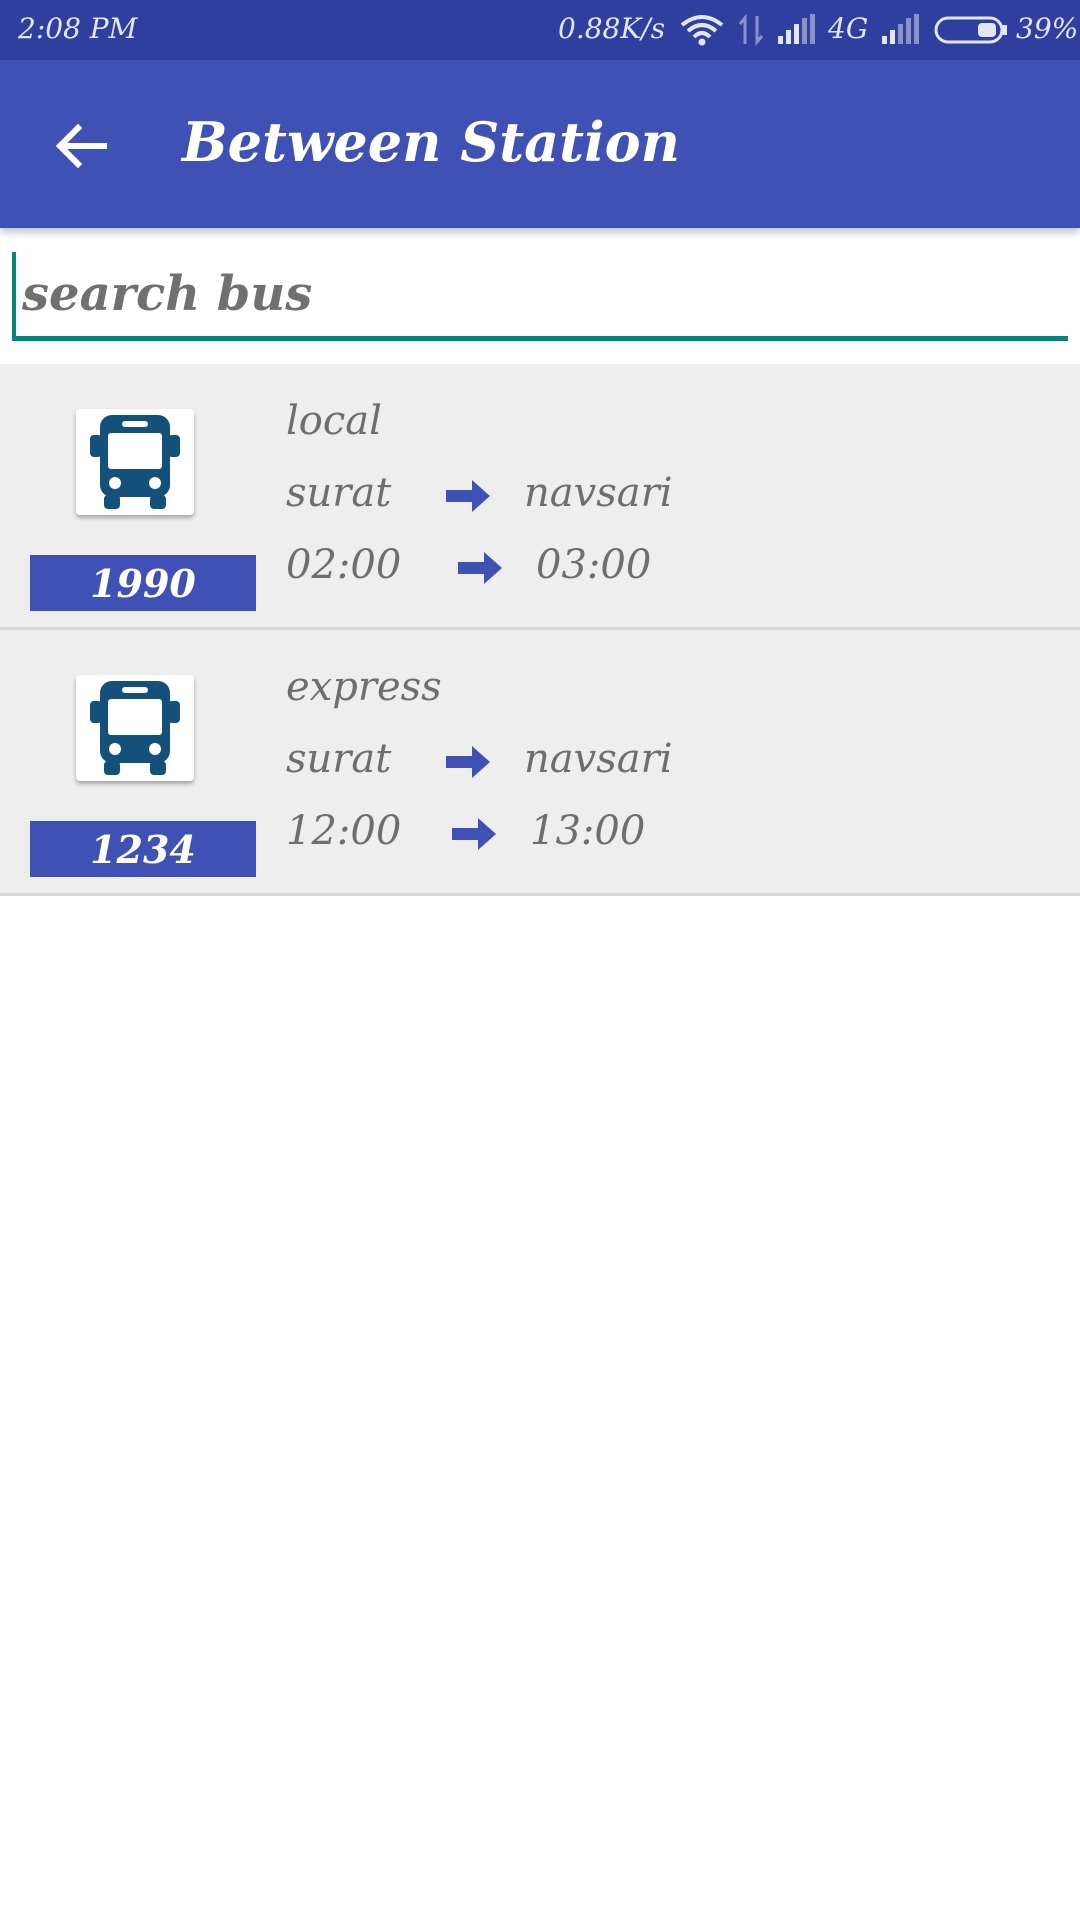 Image resolution: width=1080 pixels, height=1920 pixels. Describe the element at coordinates (588, 831) in the screenshot. I see `arrival-time: 13:00` at that location.